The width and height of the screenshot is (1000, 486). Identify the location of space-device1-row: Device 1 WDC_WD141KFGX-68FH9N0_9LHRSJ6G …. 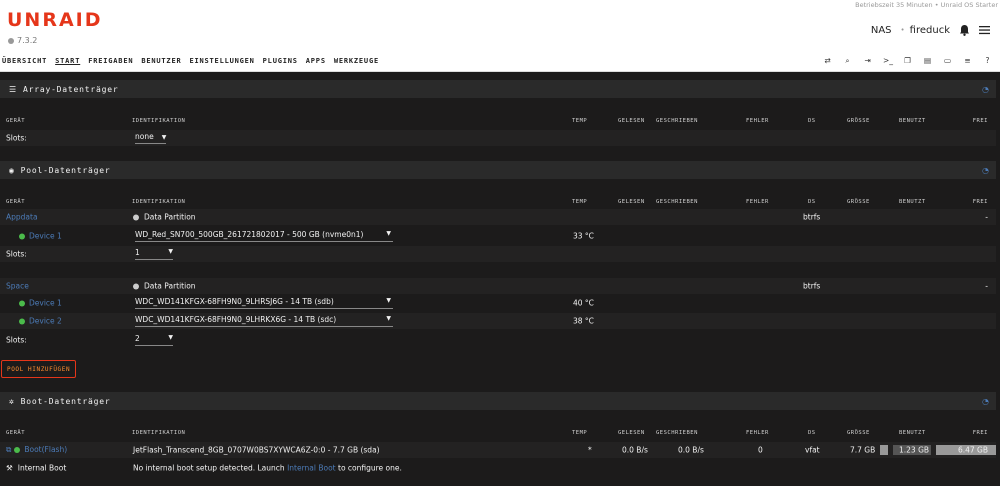
(498, 303).